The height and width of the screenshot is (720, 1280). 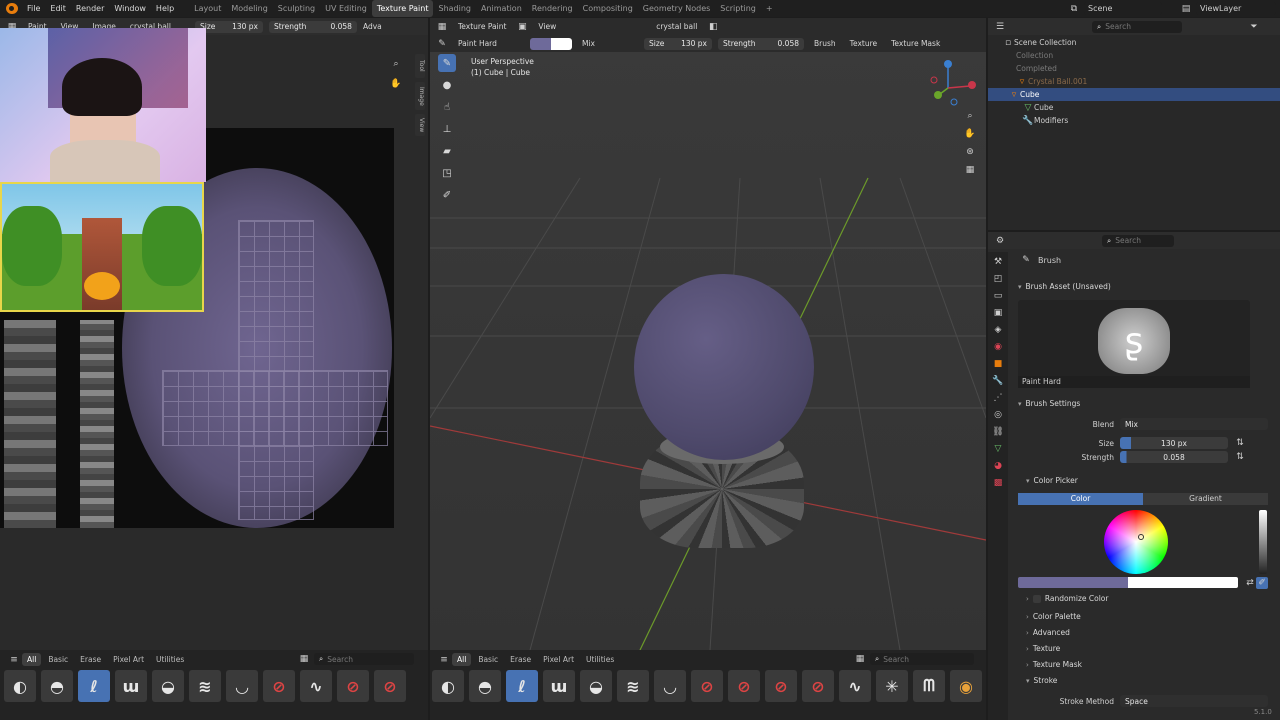 I want to click on color-palette-section: › Color Palette, so click(x=1053, y=616).